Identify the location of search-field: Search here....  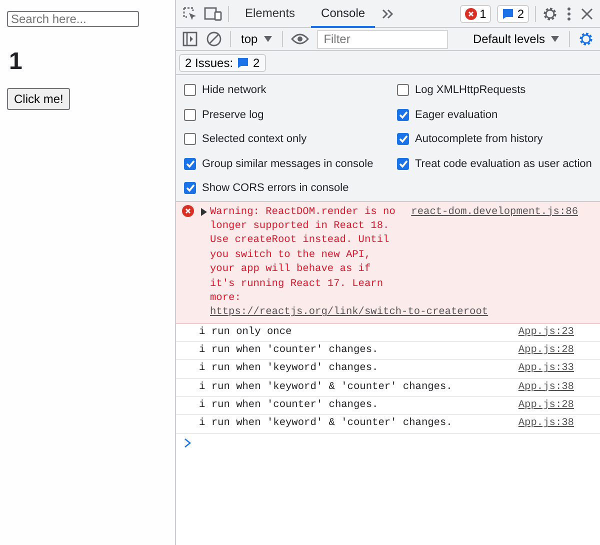
(73, 19).